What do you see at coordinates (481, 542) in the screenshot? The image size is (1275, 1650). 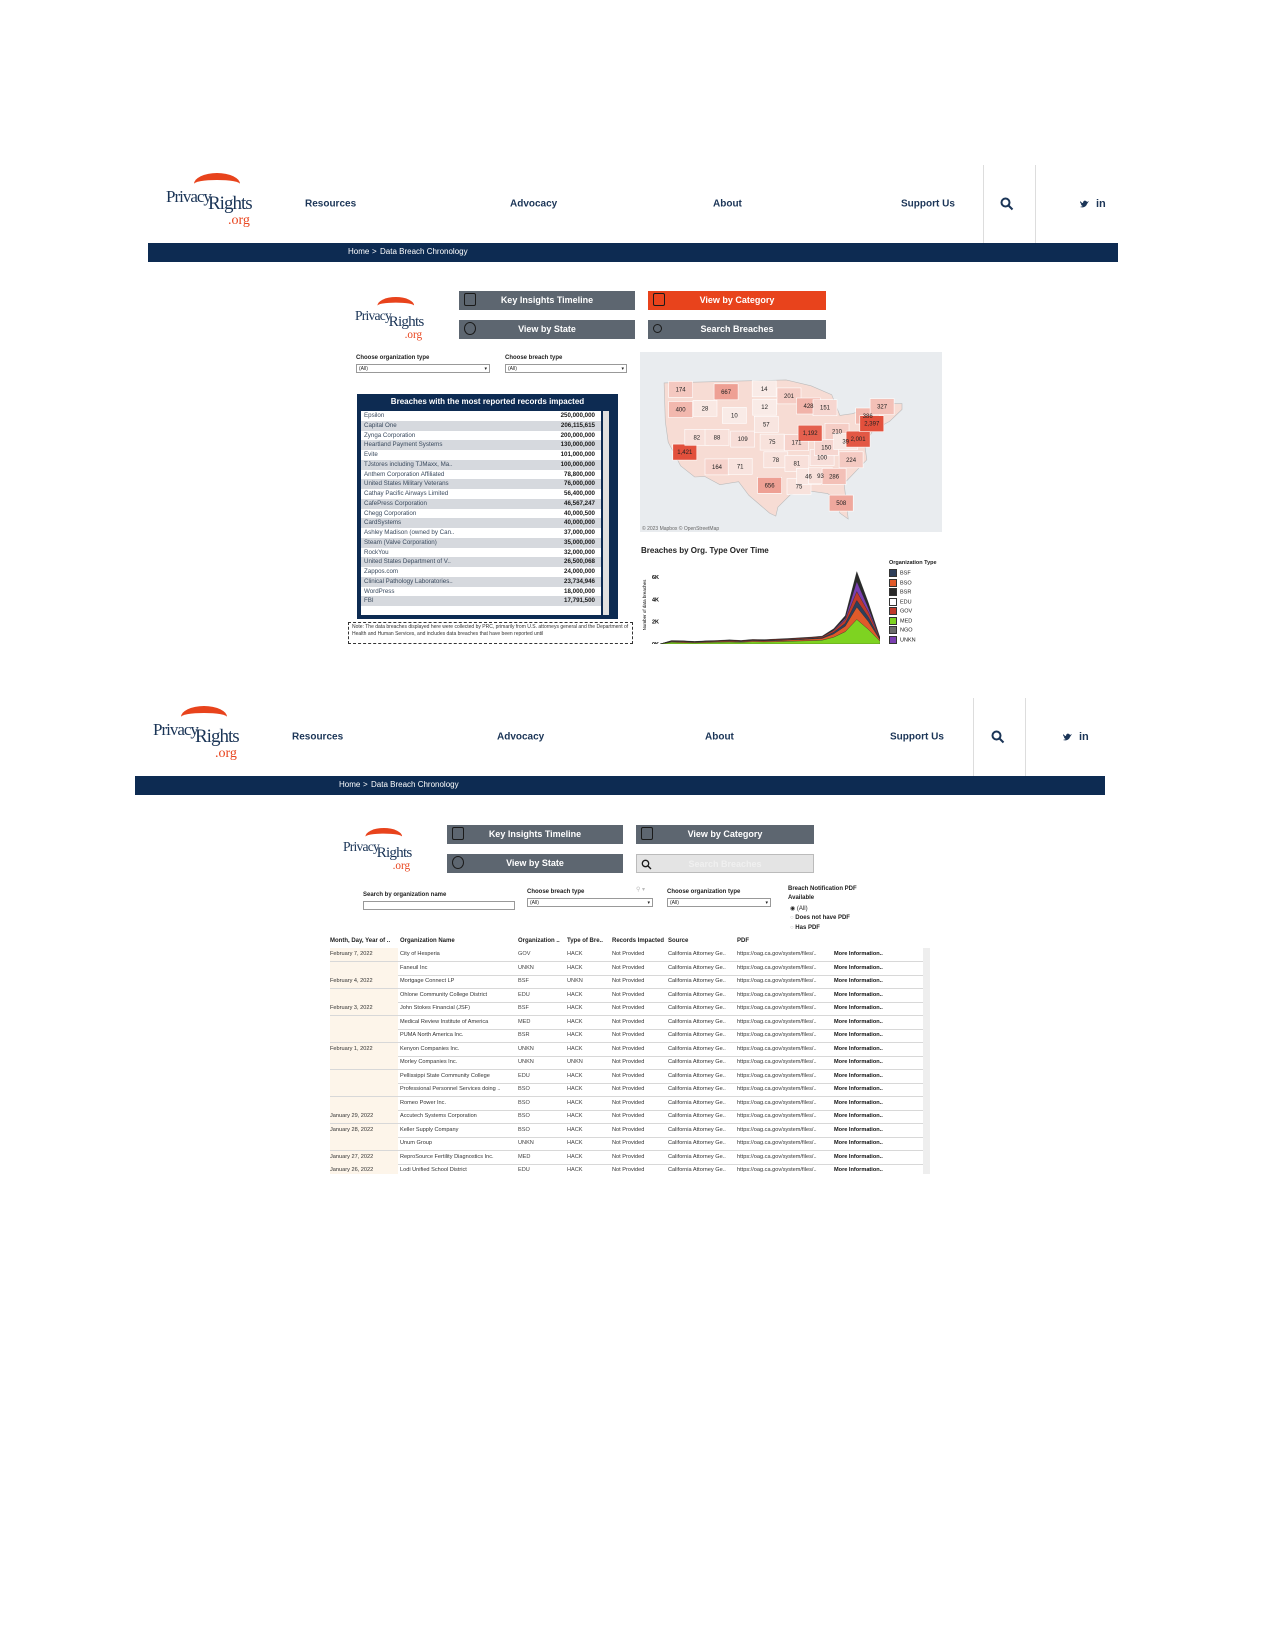 I see `records-row: Steam (Valve Corporation) 35,000,000` at bounding box center [481, 542].